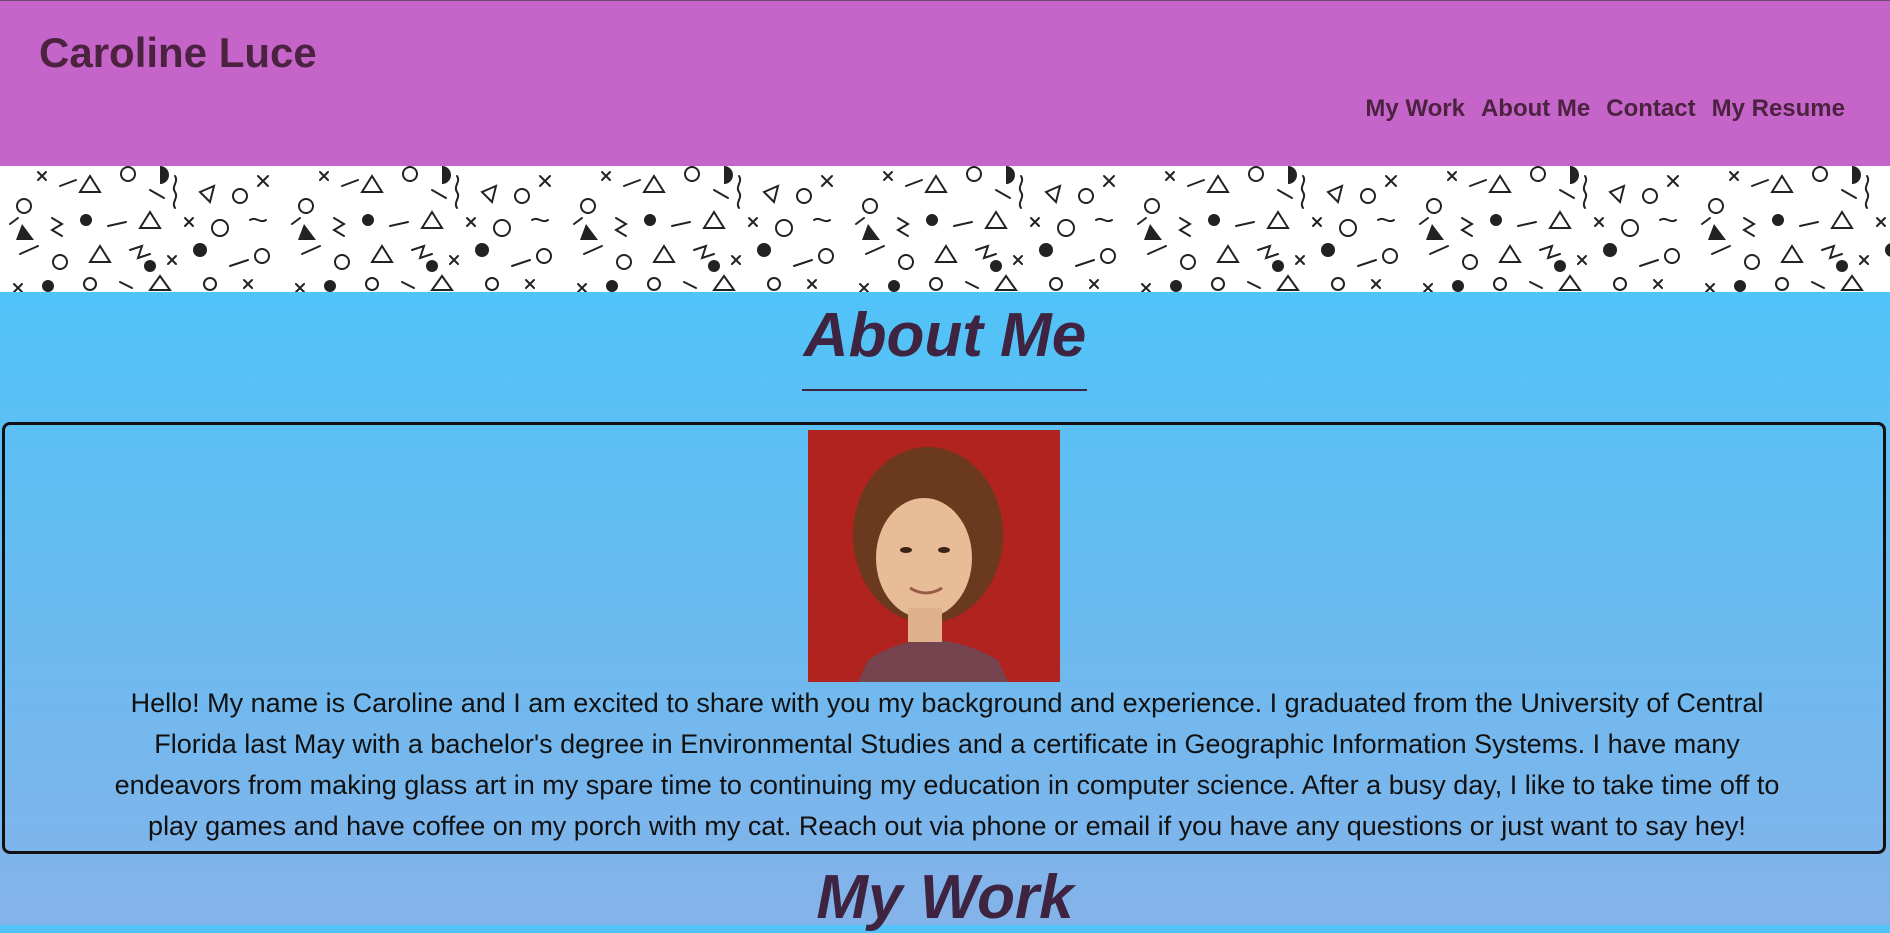 This screenshot has height=933, width=1890. Describe the element at coordinates (1778, 109) in the screenshot. I see `nav-my-resume: My Resume` at that location.